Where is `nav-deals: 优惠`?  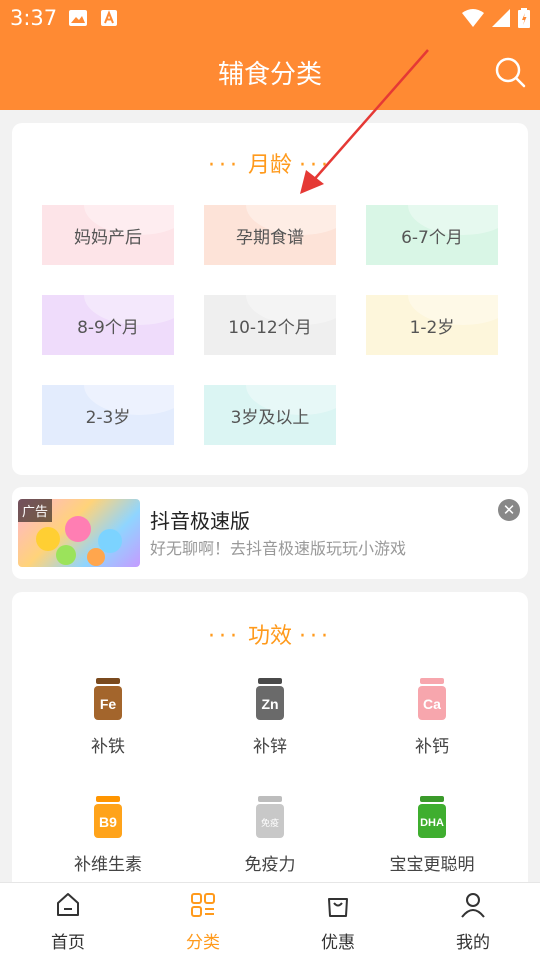 nav-deals: 优惠 is located at coordinates (338, 922).